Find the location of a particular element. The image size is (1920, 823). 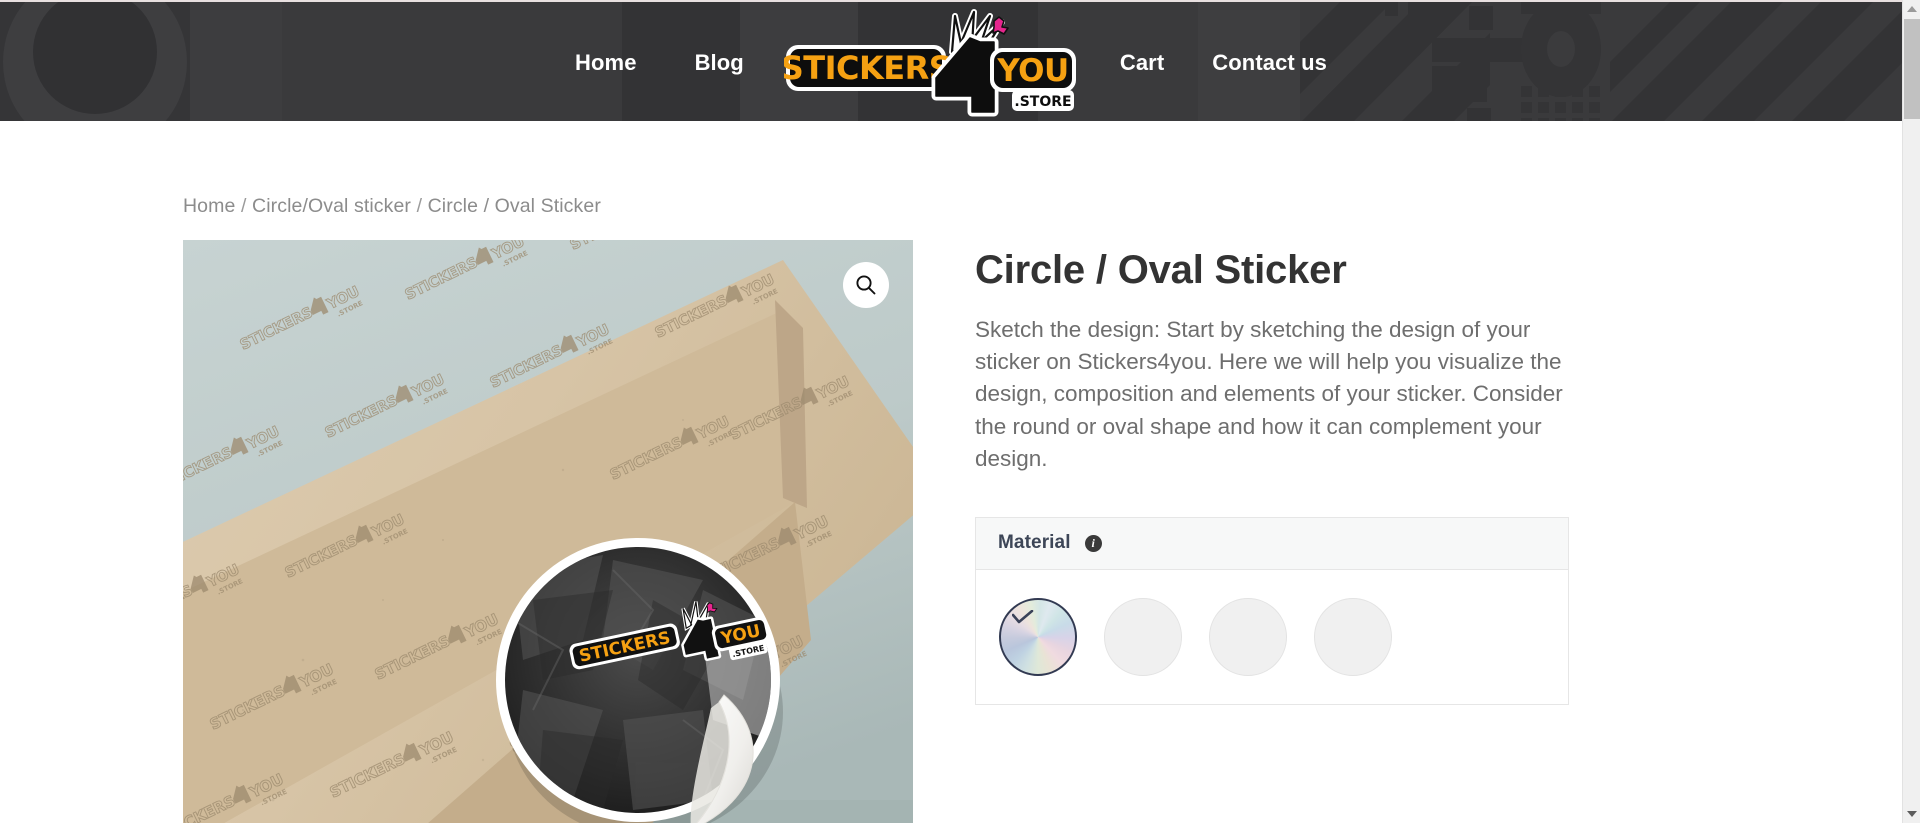

scroll-down-arrow is located at coordinates (1911, 814).